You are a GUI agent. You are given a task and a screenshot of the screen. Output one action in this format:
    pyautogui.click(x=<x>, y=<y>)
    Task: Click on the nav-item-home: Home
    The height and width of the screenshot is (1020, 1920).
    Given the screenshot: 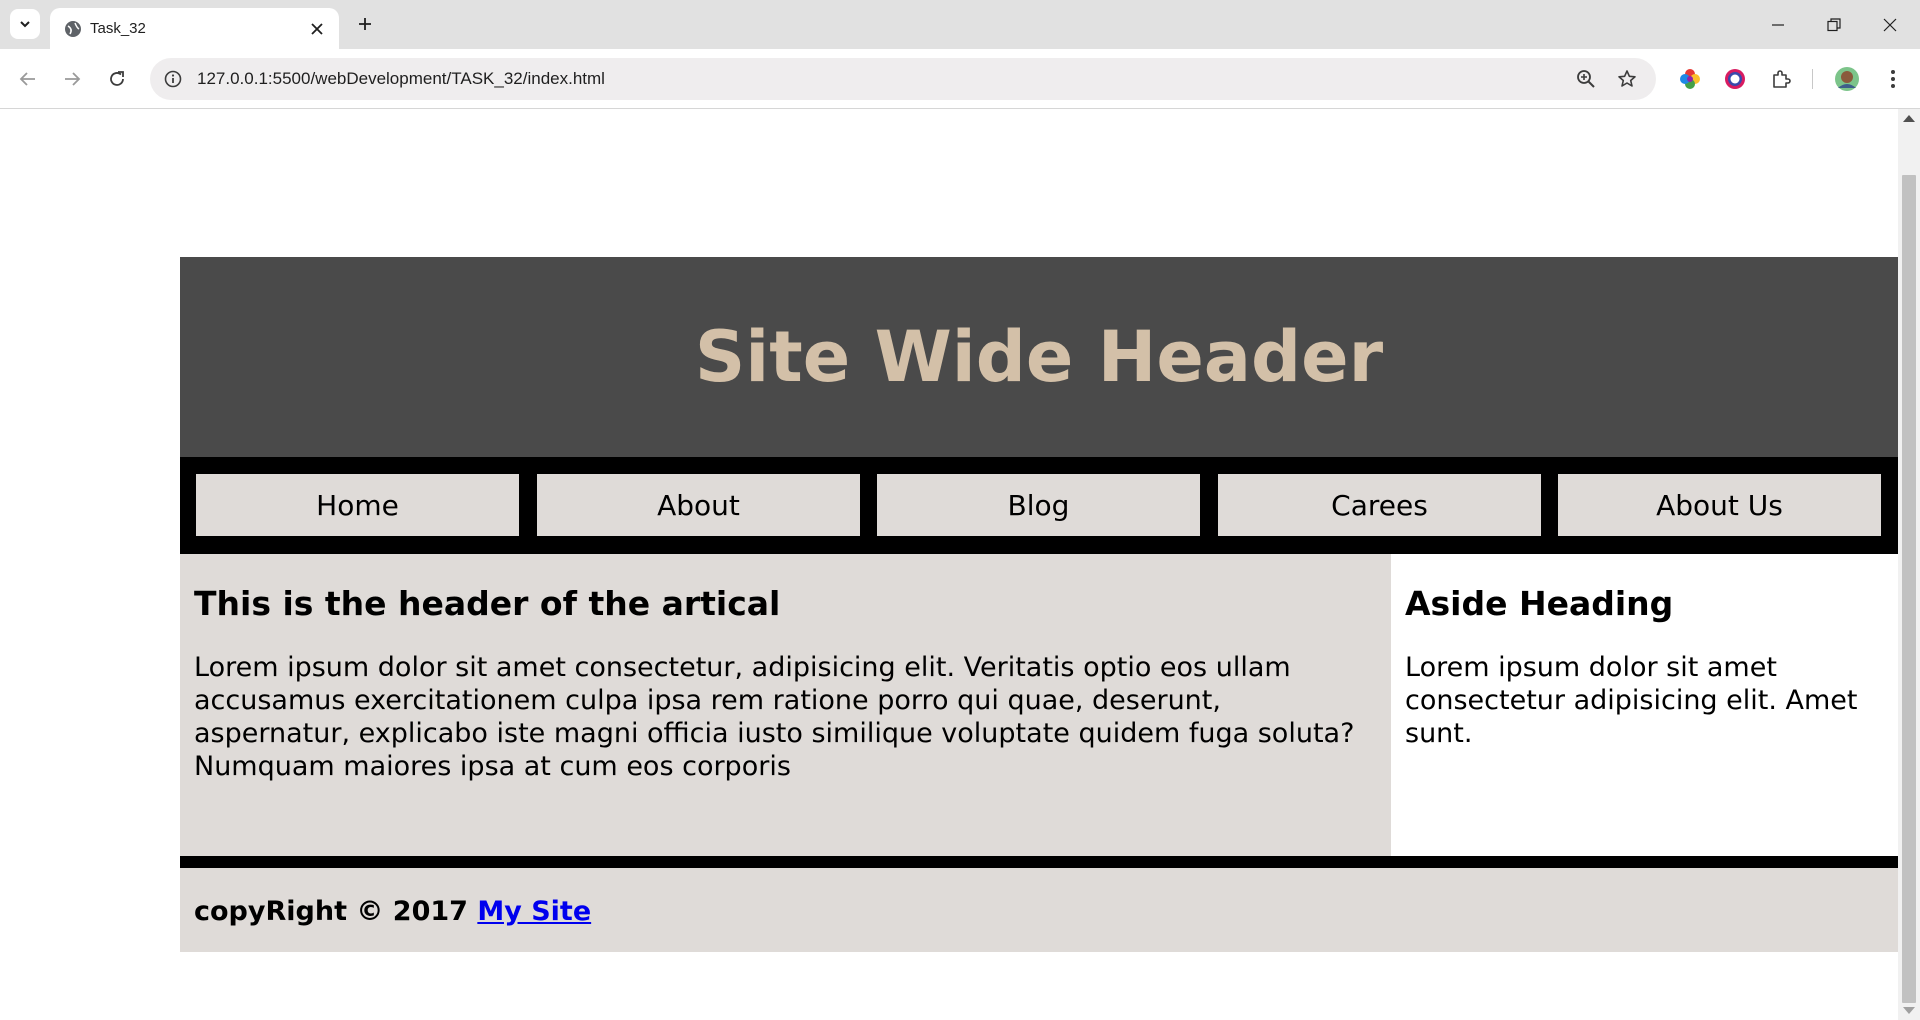 What is the action you would take?
    pyautogui.click(x=357, y=505)
    